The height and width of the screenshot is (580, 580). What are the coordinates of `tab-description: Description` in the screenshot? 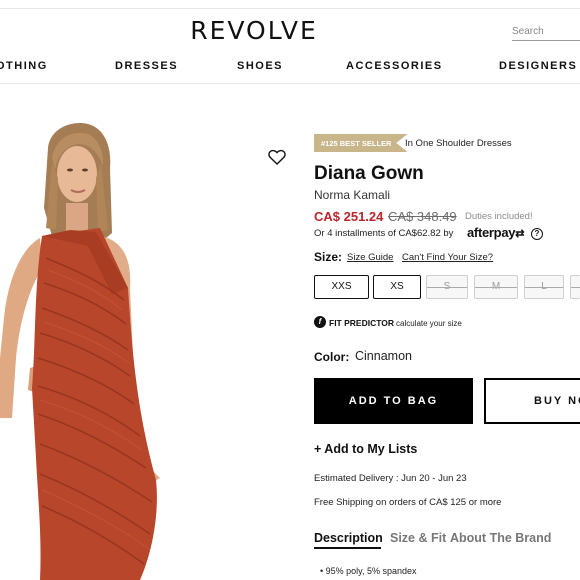 It's located at (348, 538).